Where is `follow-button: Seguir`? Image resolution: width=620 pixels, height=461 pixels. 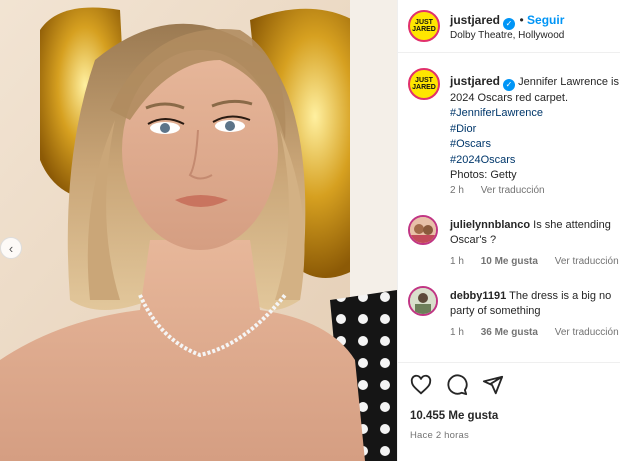
follow-button: Seguir is located at coordinates (545, 20).